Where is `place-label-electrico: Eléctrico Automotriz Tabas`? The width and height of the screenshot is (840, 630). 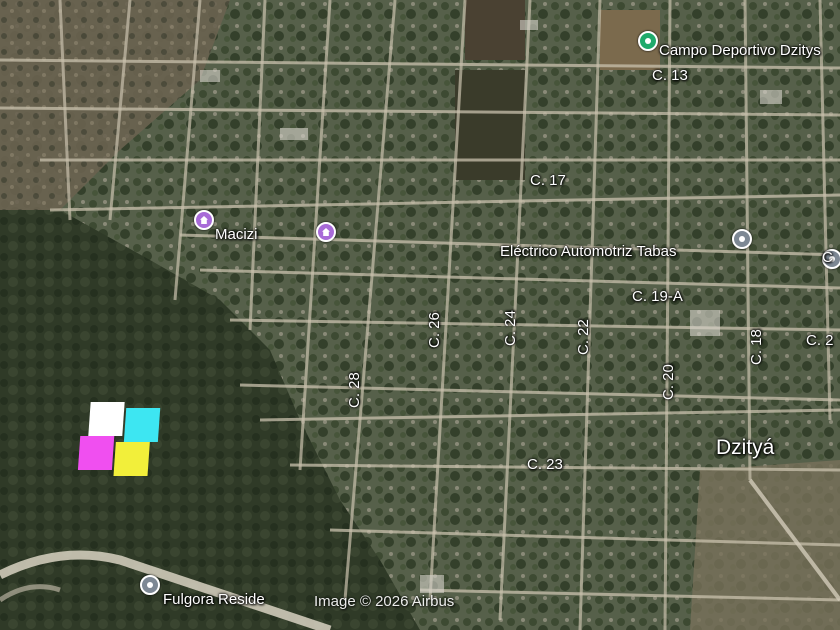 place-label-electrico: Eléctrico Automotriz Tabas is located at coordinates (588, 251).